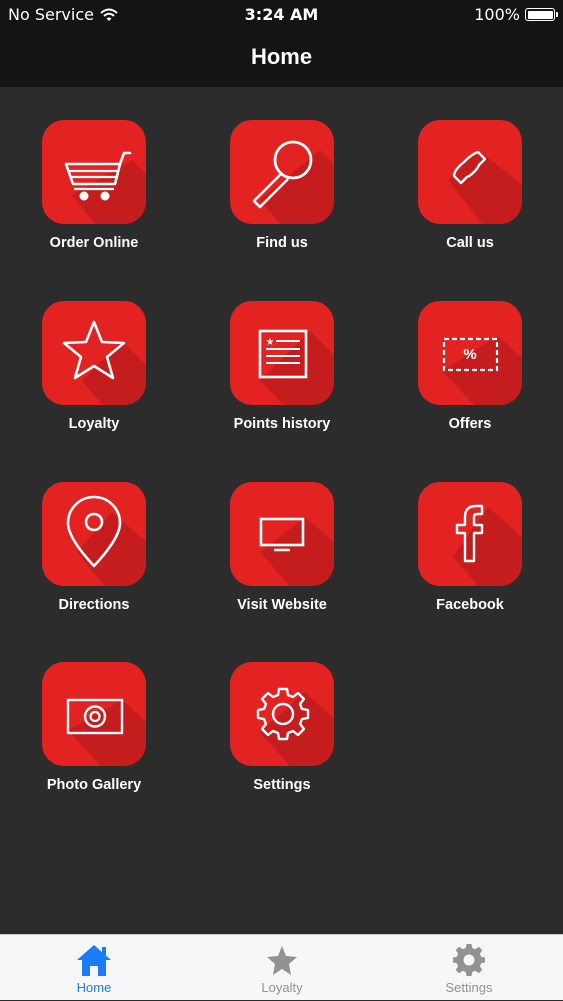 This screenshot has width=563, height=1001. What do you see at coordinates (470, 605) in the screenshot?
I see `tile-facebook-label: Facebook` at bounding box center [470, 605].